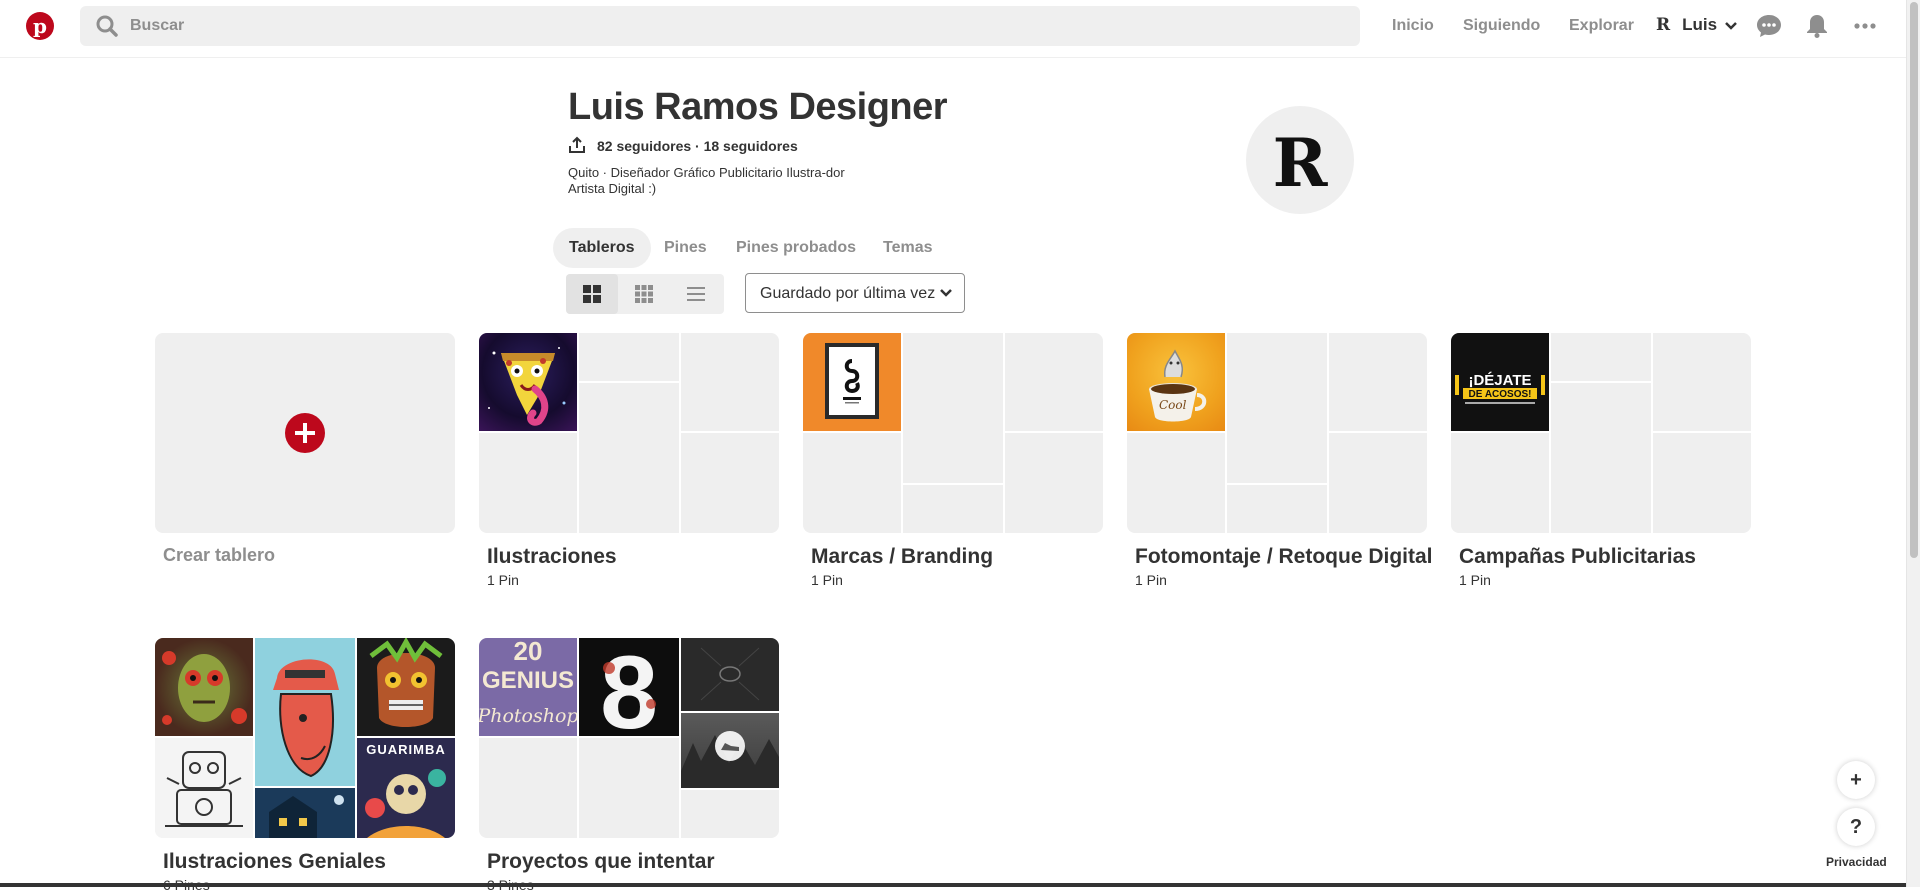 This screenshot has width=1920, height=893. I want to click on profile-name: Luis Ramos Designer, so click(758, 107).